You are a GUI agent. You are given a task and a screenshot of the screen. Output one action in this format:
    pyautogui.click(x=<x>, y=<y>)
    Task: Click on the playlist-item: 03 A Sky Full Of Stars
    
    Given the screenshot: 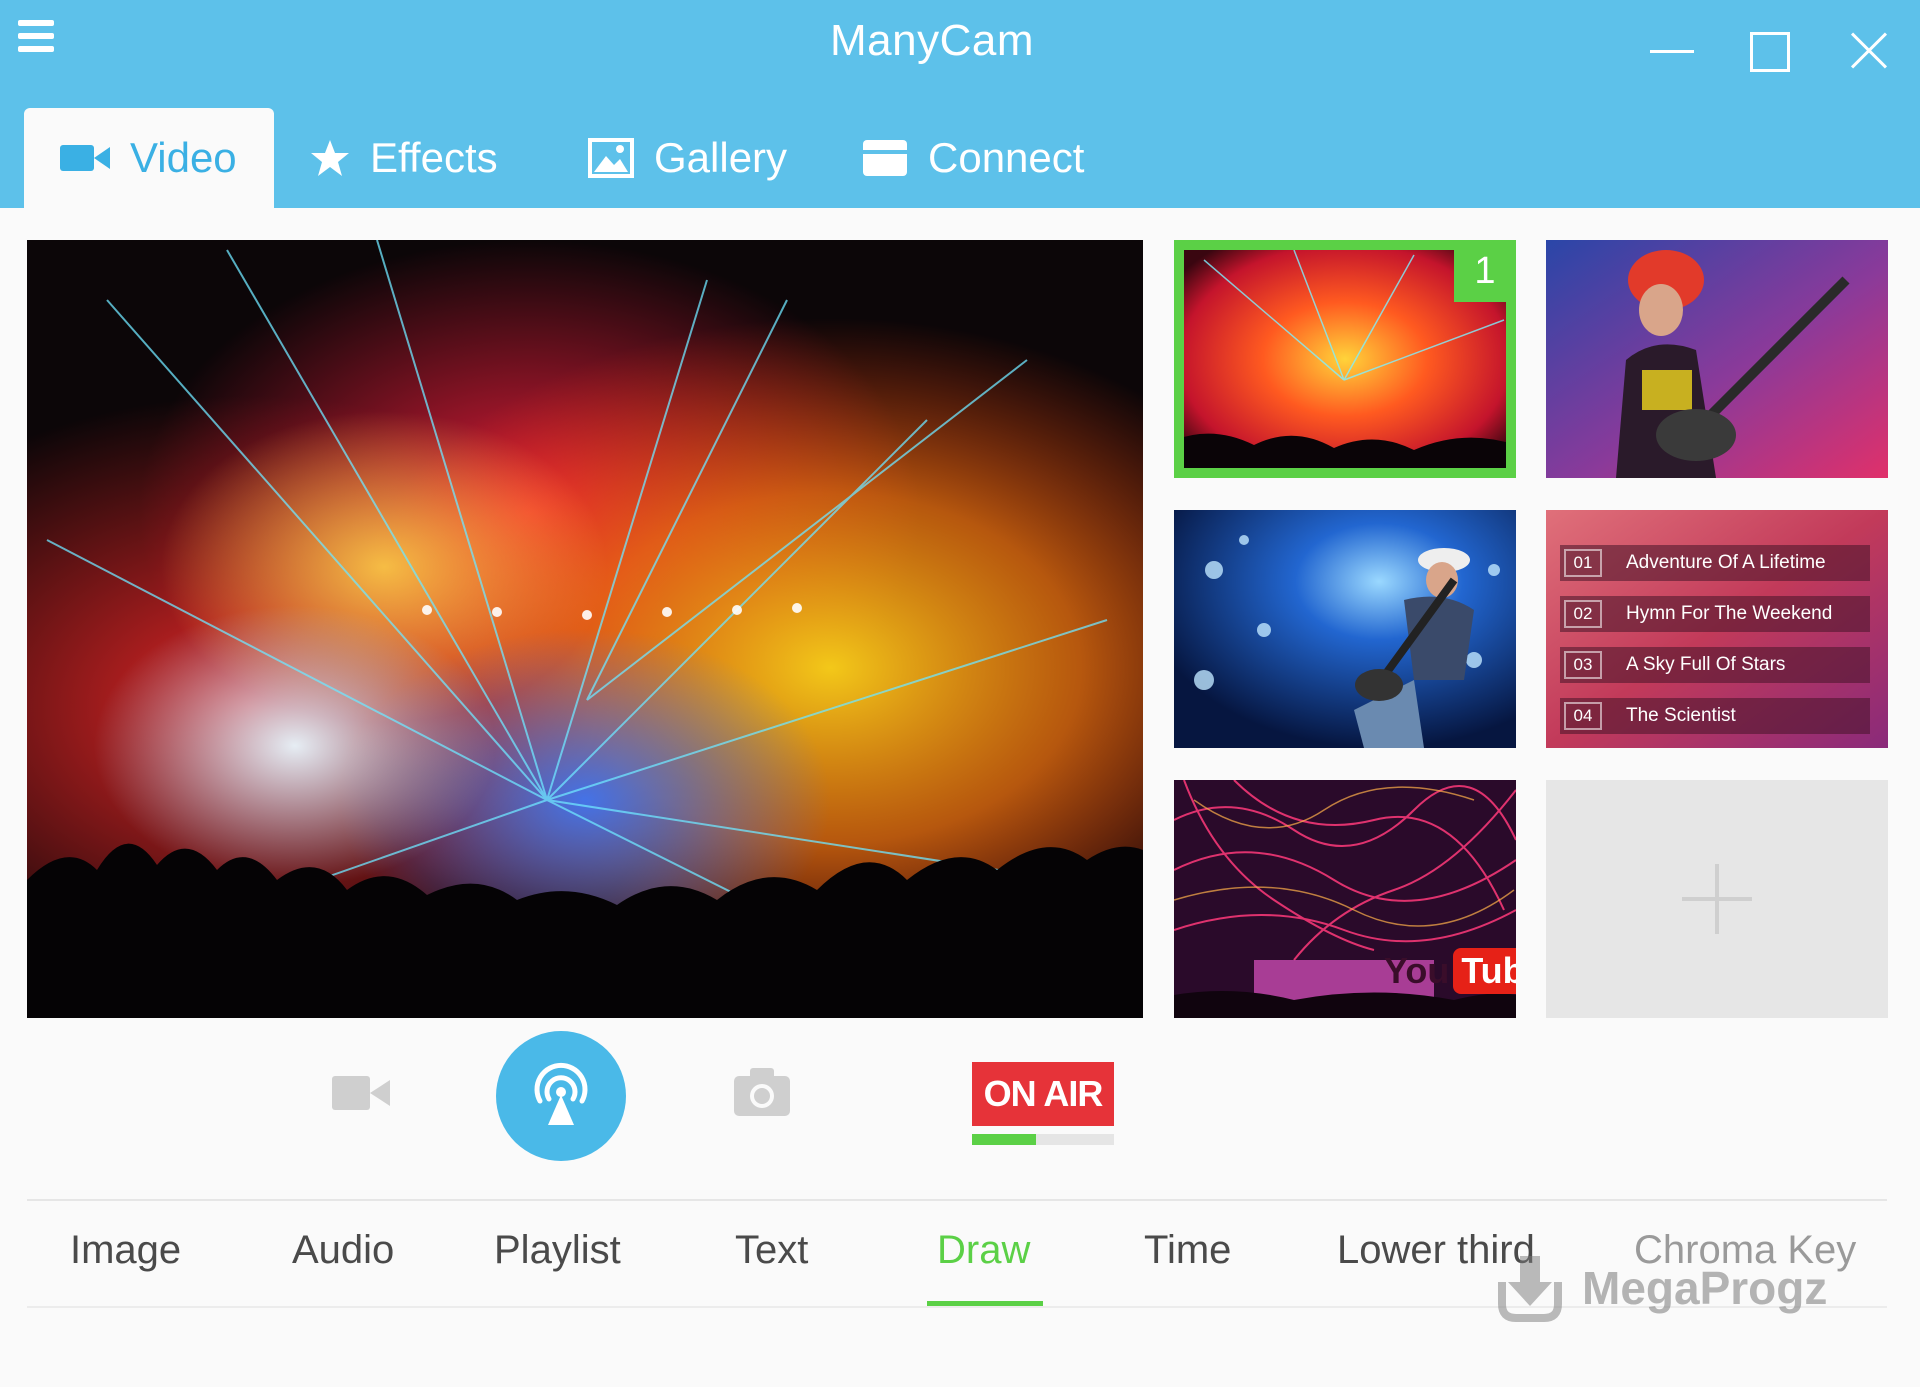 What is the action you would take?
    pyautogui.click(x=1715, y=665)
    